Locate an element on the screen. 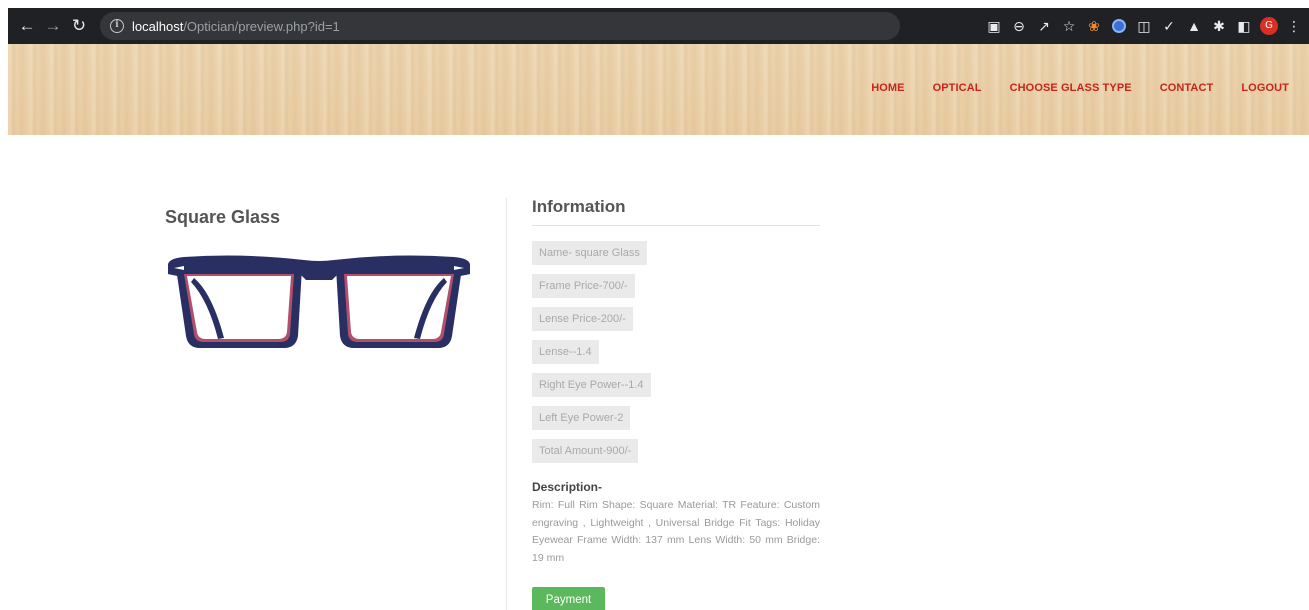 The image size is (1309, 610). menu-kebab-icon: ⋮ is located at coordinates (1294, 26).